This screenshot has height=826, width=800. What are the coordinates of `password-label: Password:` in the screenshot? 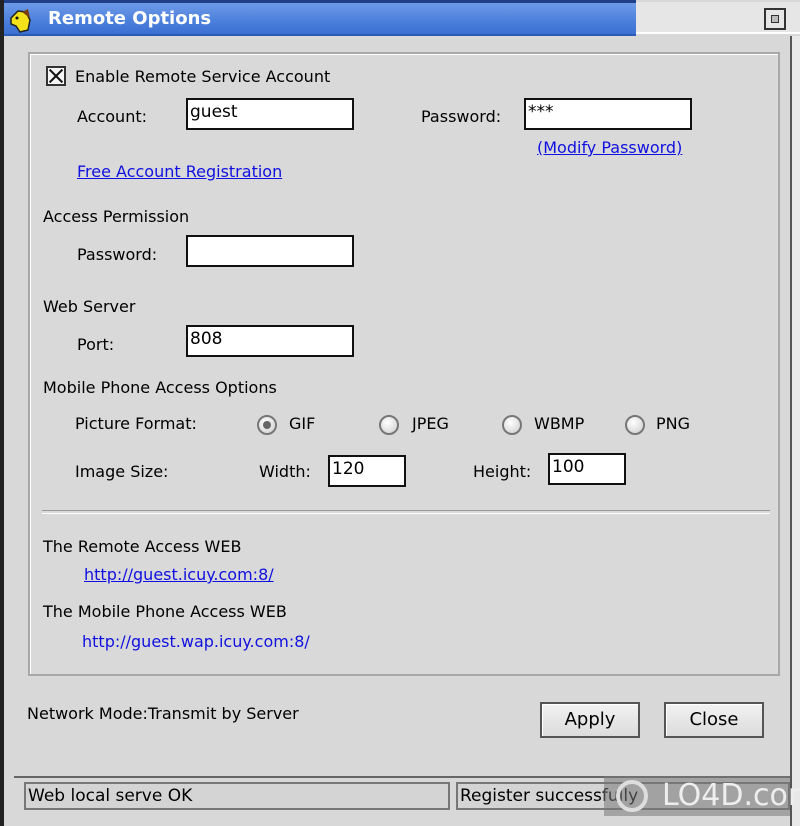 It's located at (461, 116).